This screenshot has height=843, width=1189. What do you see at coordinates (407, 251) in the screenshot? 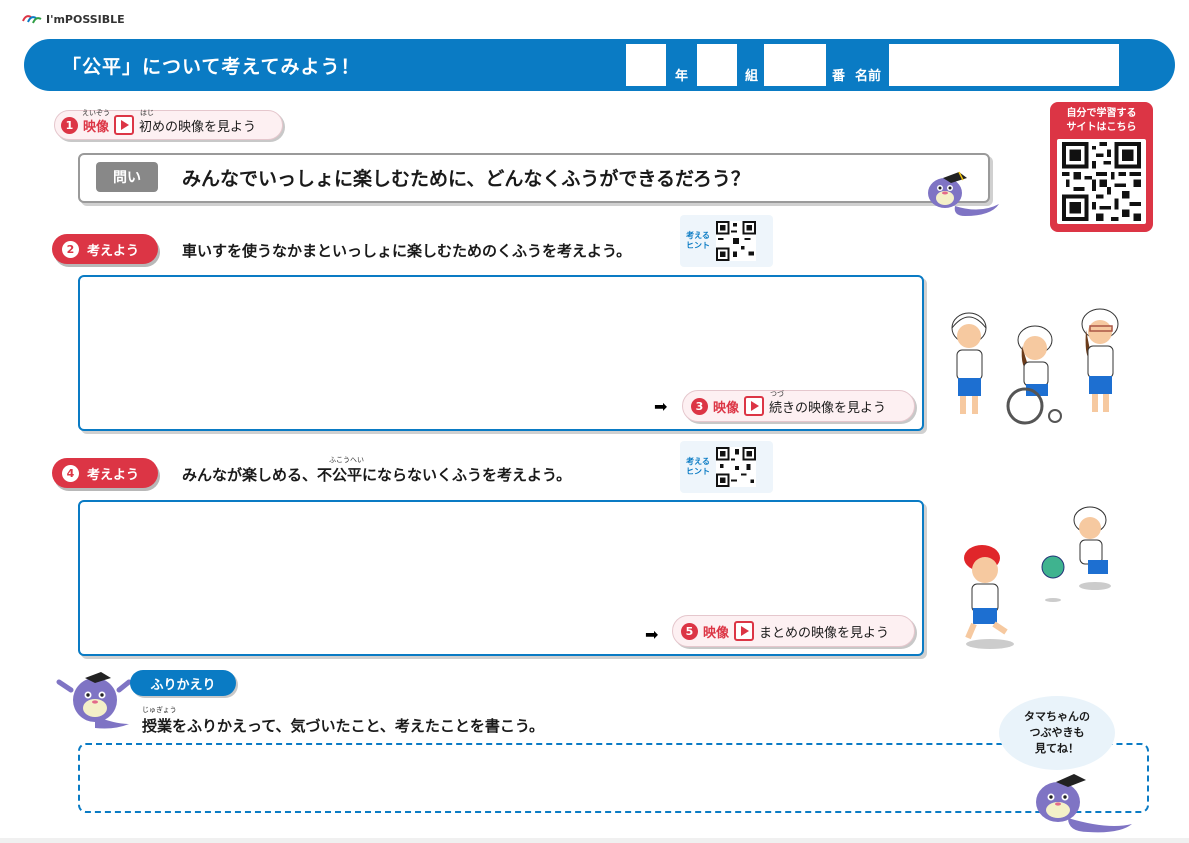
I see `step2-prompt: 車いすを使うなかまといっしょに楽しむためのくふうを考えよう。` at bounding box center [407, 251].